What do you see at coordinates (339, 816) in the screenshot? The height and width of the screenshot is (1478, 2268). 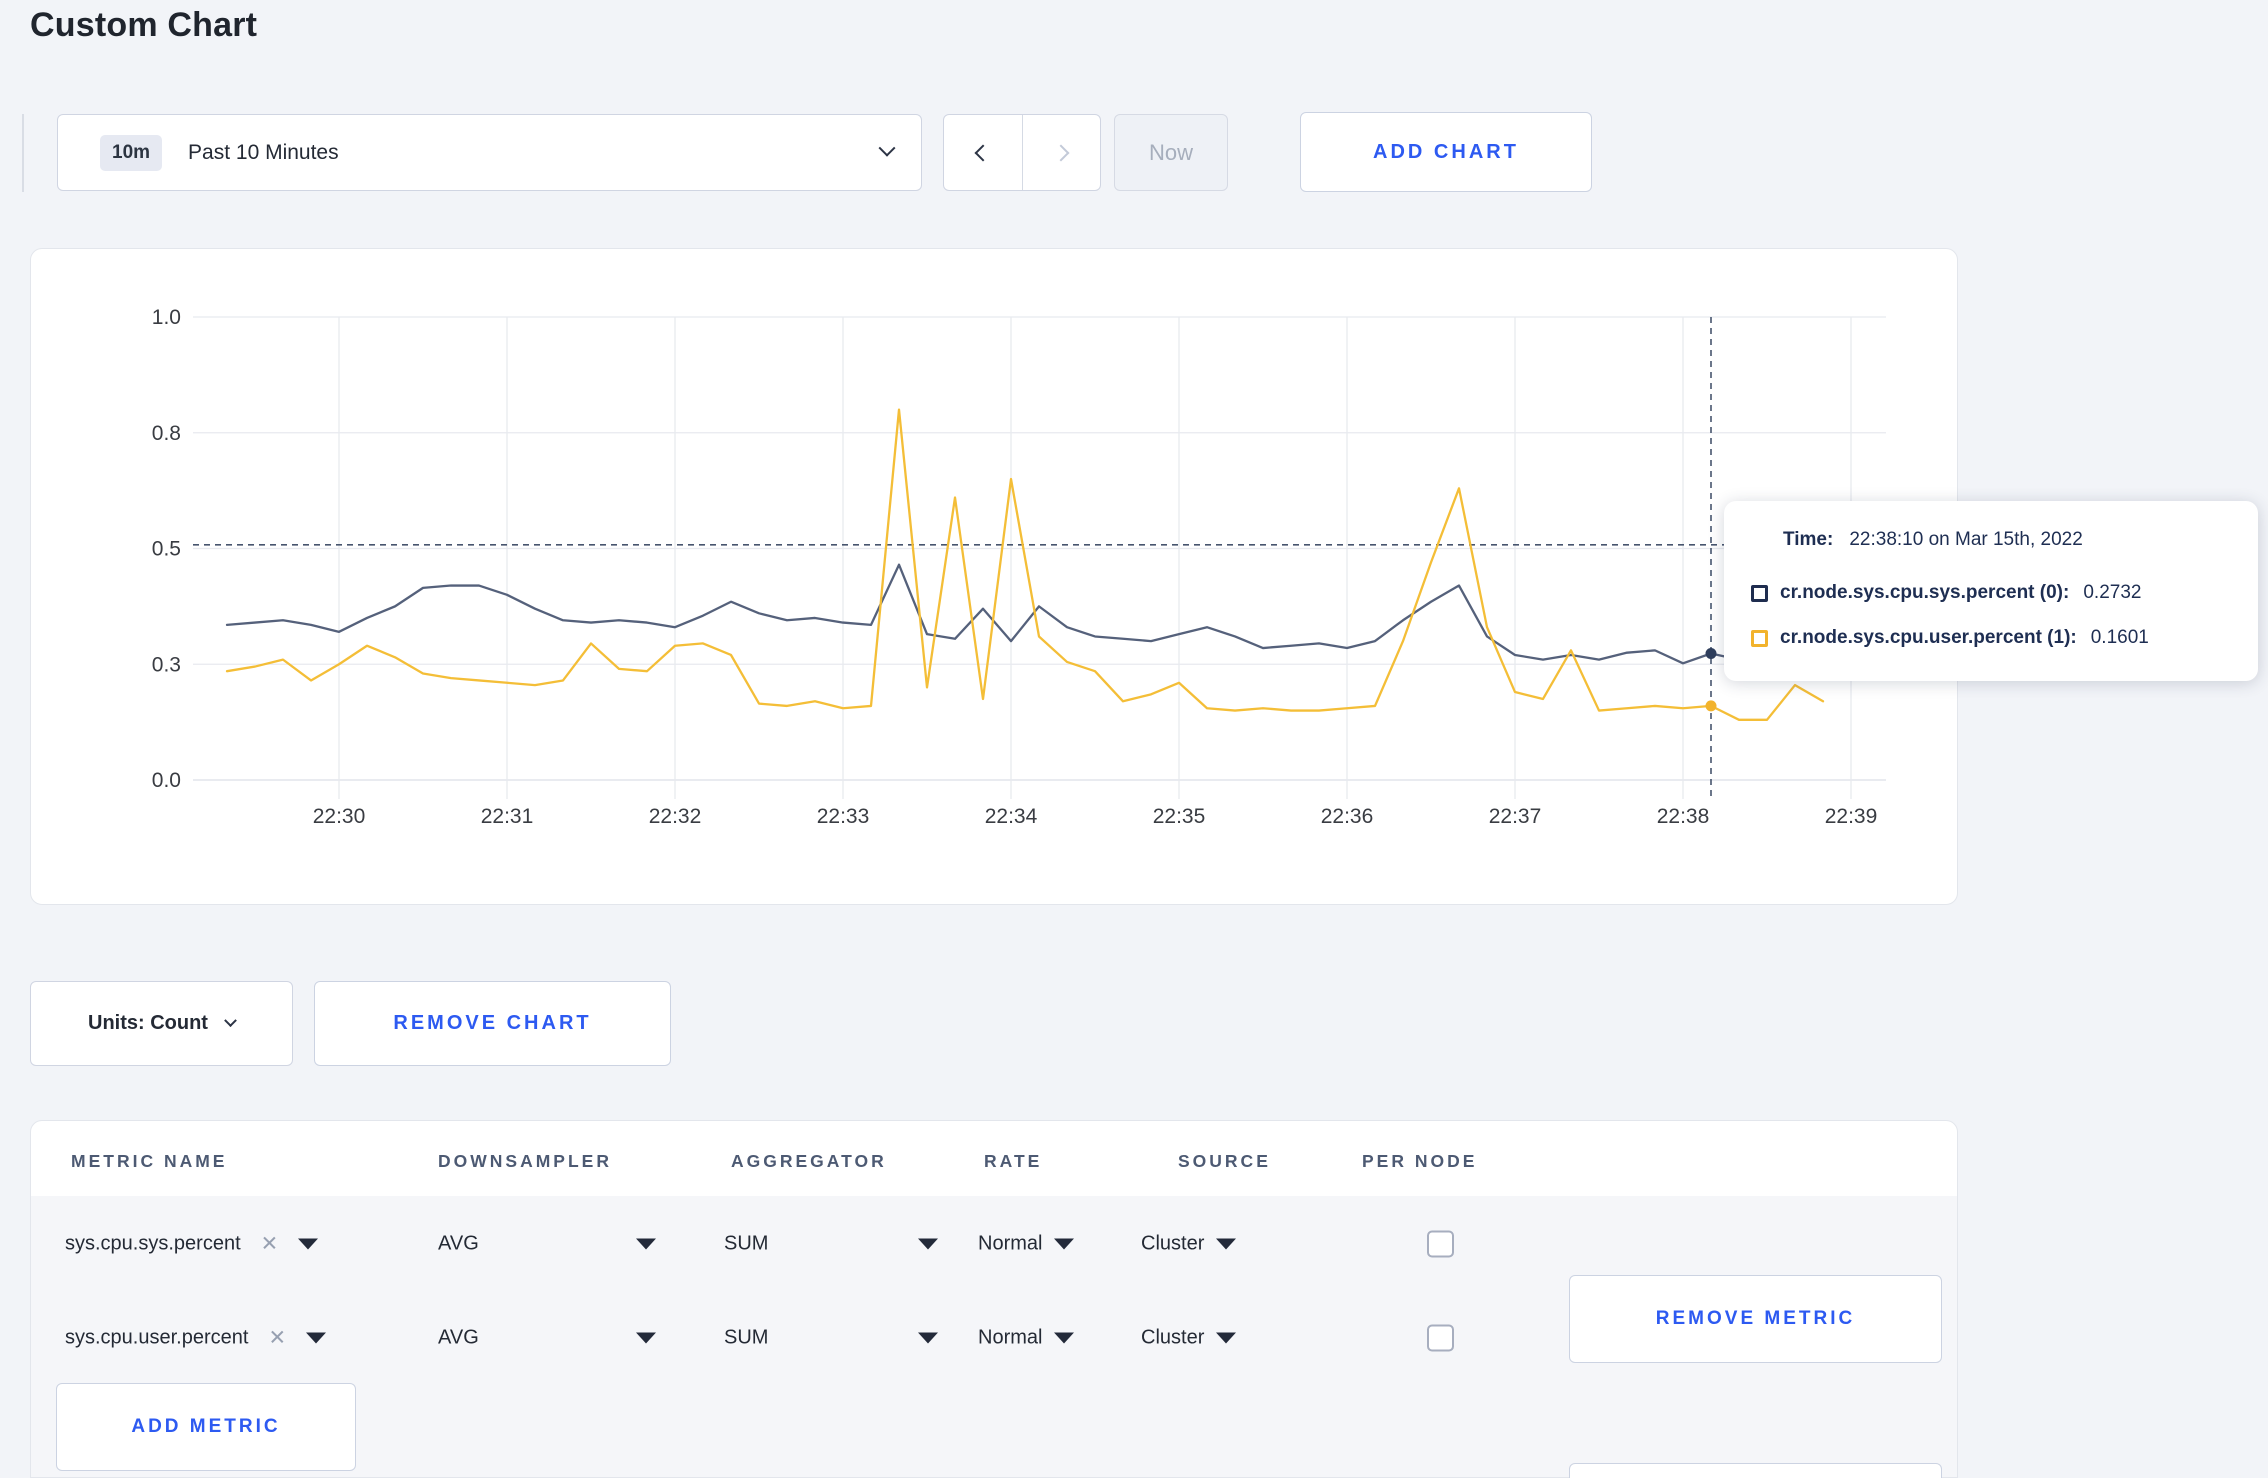 I see `svg-text: 22:30` at bounding box center [339, 816].